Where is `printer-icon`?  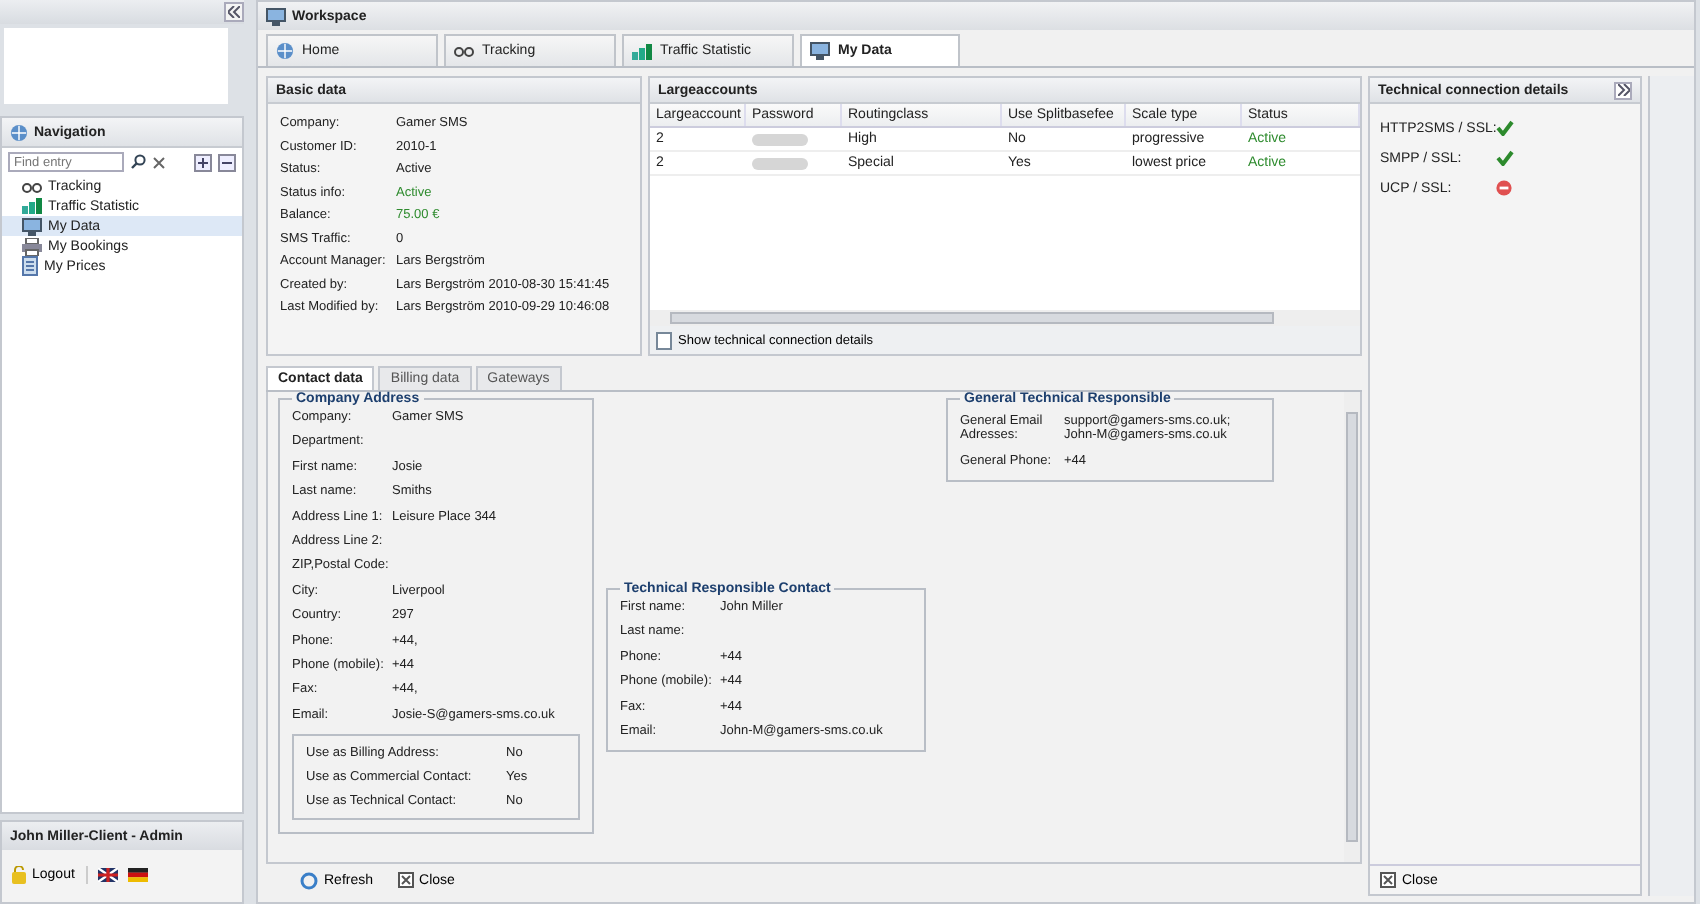 printer-icon is located at coordinates (32, 246).